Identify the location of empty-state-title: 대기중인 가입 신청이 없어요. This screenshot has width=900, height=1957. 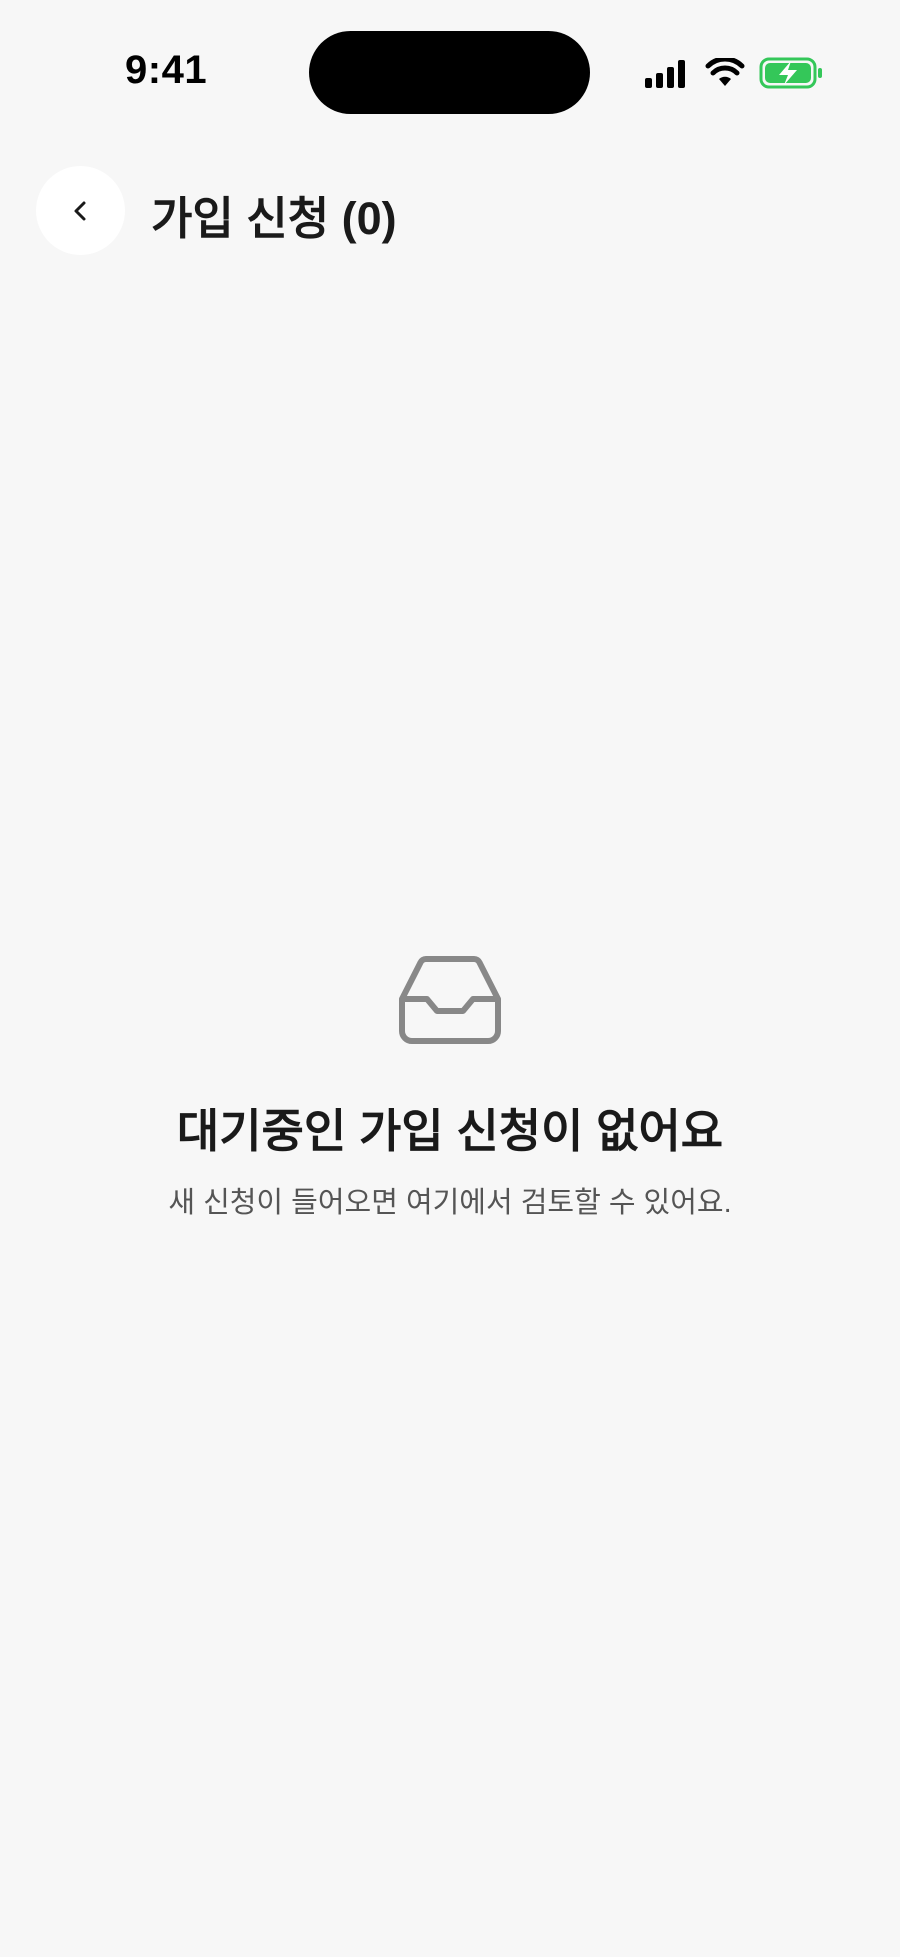
(450, 1131).